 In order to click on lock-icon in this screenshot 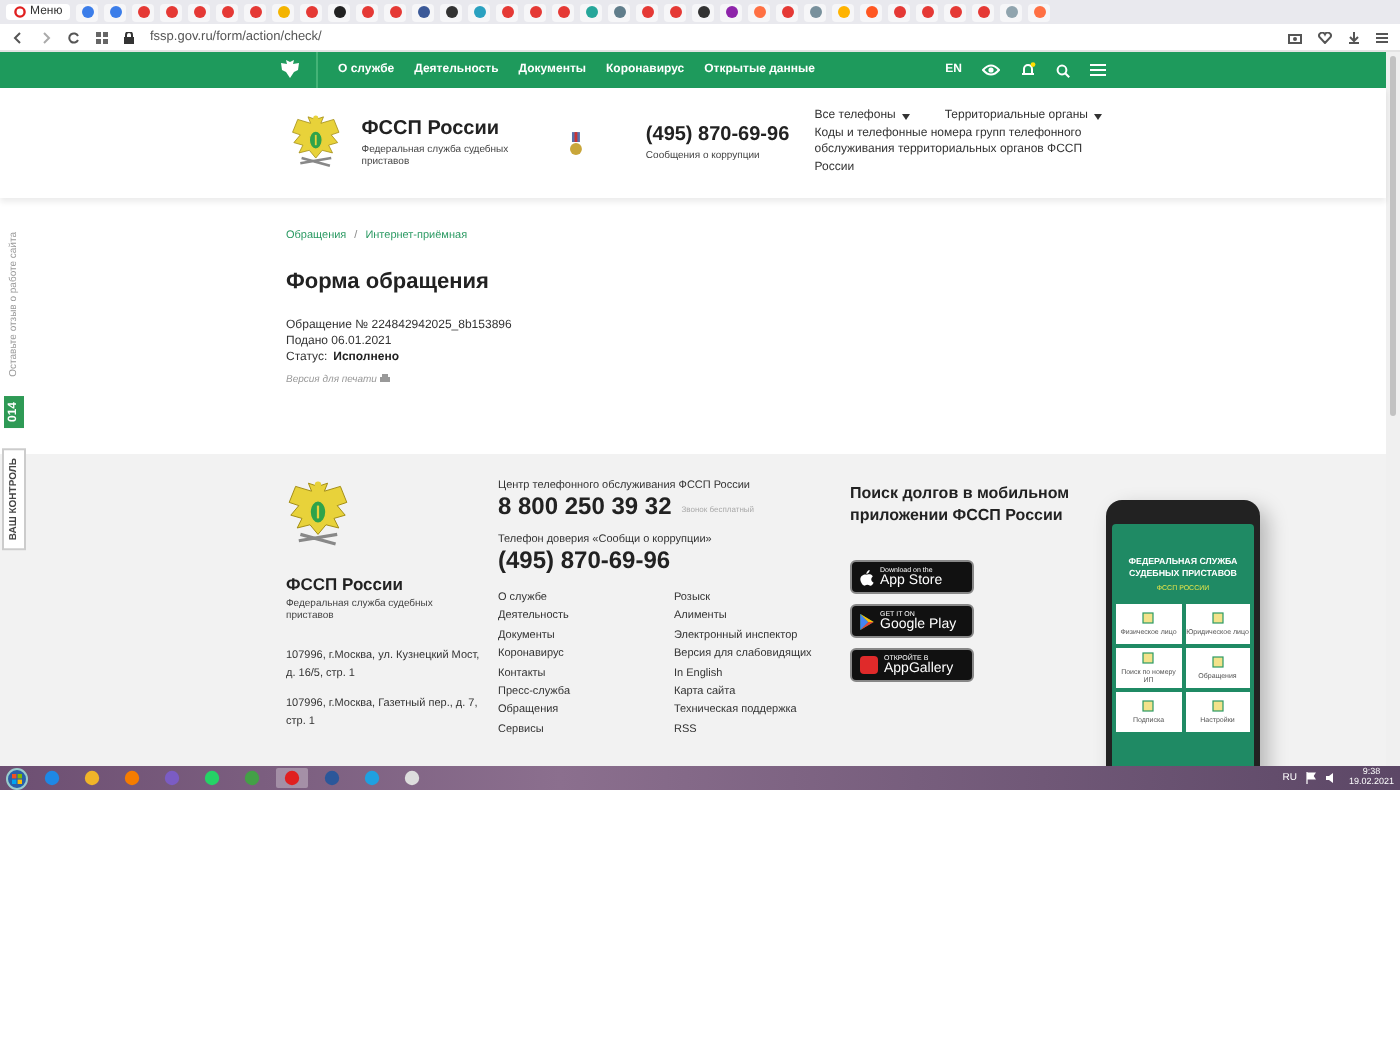, I will do `click(129, 37)`.